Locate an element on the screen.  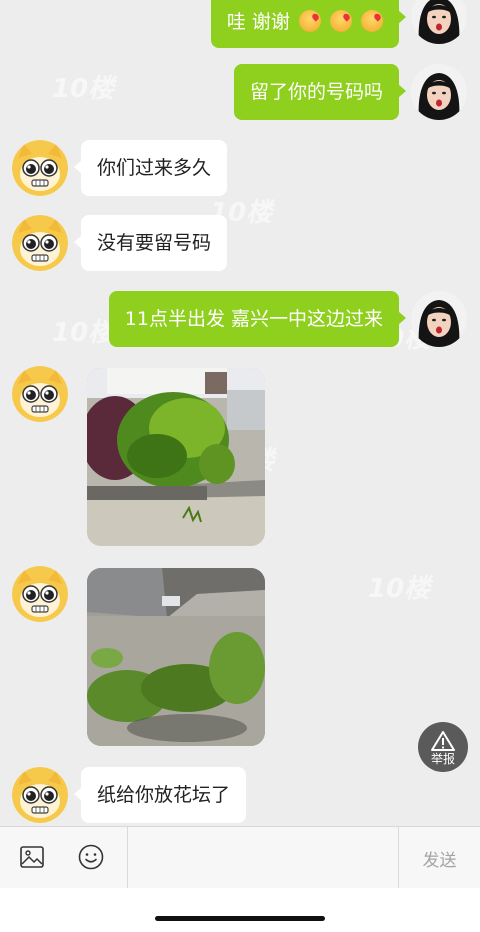
message-text: 哇 谢谢 is located at coordinates (258, 22).